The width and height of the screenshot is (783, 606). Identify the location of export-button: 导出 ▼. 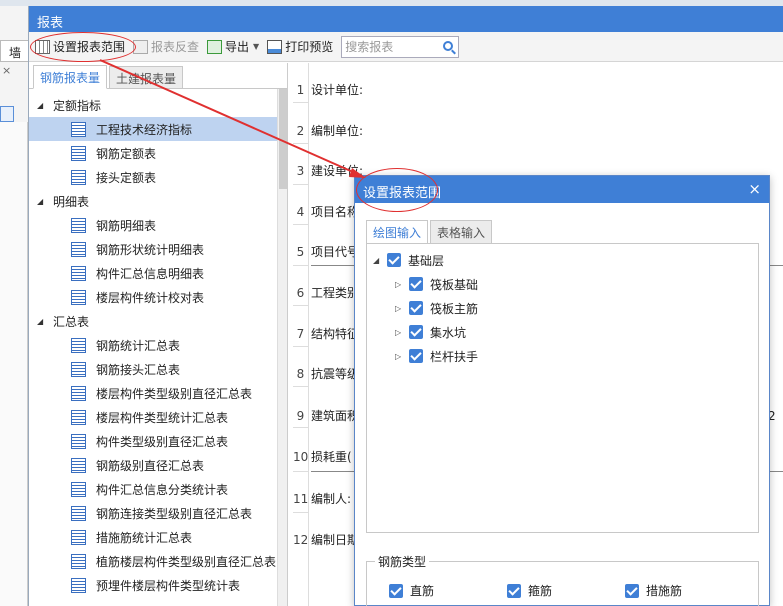
(233, 46).